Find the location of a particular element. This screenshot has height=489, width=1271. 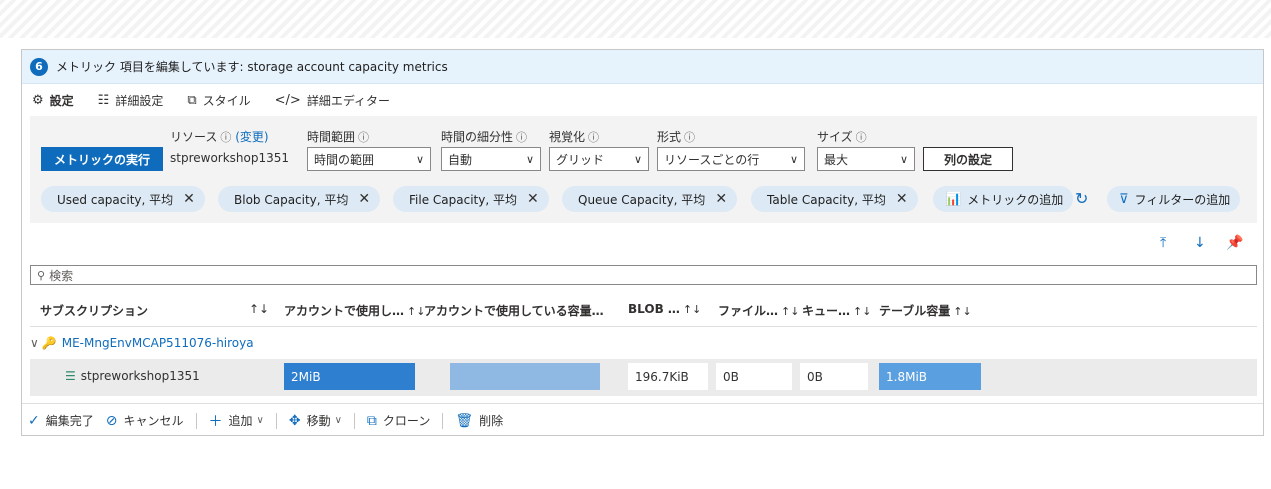

column-header-label: サブスクリプション is located at coordinates (94, 311).